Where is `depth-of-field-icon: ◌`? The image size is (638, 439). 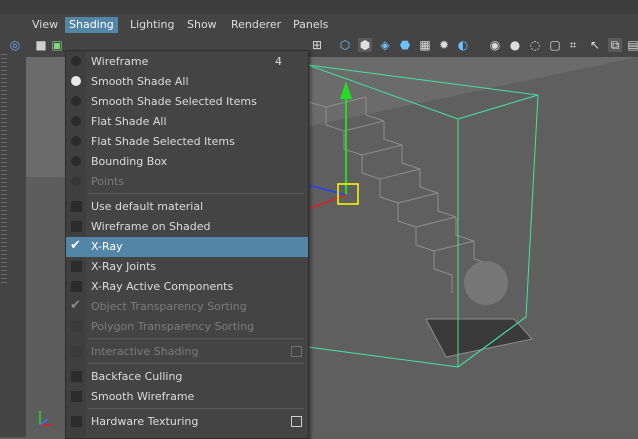
depth-of-field-icon: ◌ is located at coordinates (535, 45).